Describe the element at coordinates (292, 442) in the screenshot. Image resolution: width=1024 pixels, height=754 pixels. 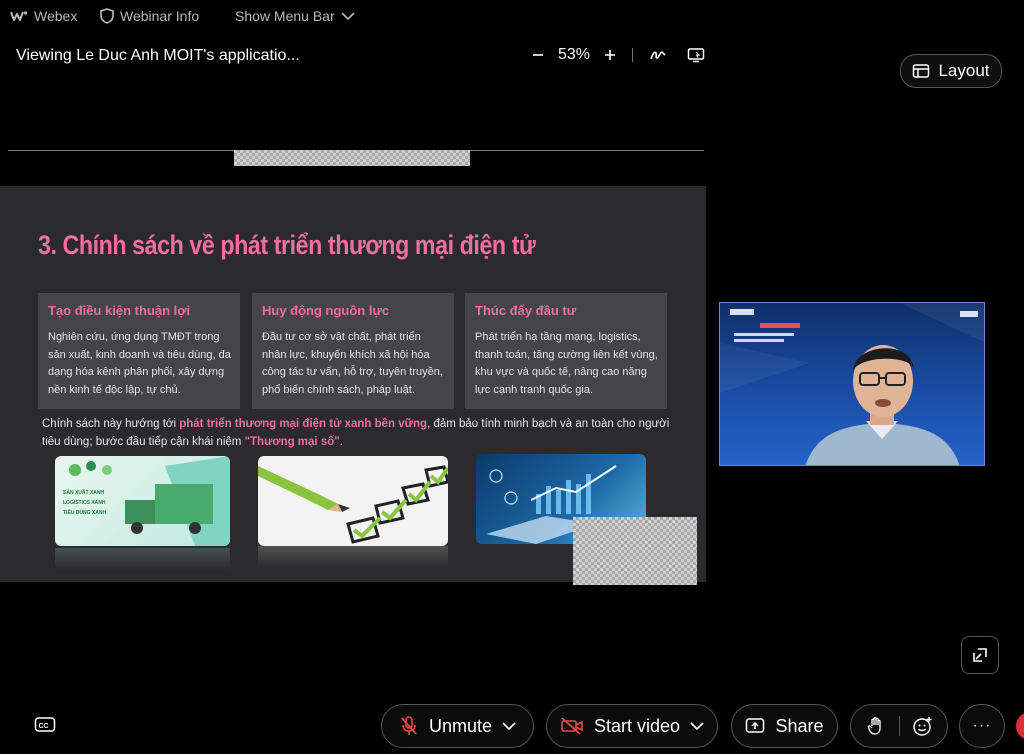
I see `para-quote: "Thương mại số"` at that location.